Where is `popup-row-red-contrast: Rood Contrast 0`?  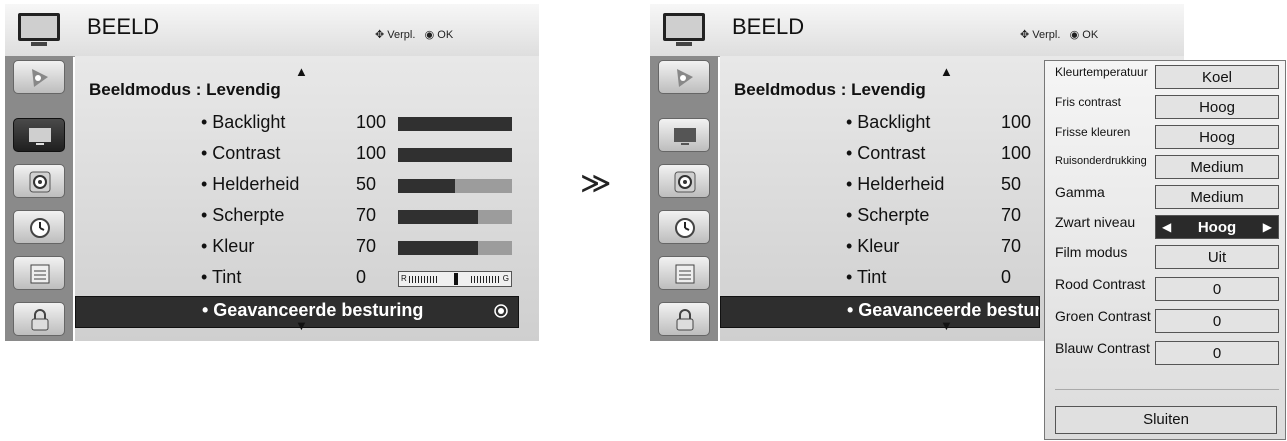 popup-row-red-contrast: Rood Contrast 0 is located at coordinates (1169, 289).